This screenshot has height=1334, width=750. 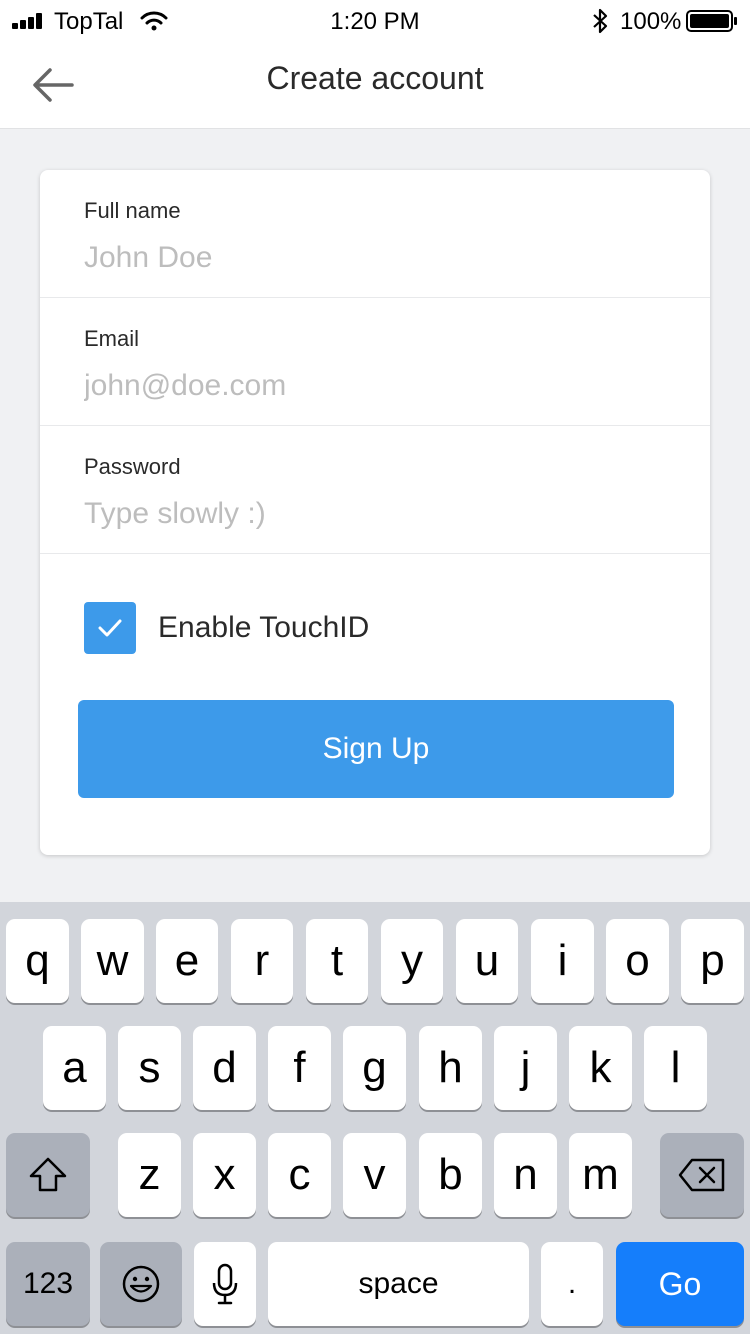 I want to click on key-d: d, so click(x=224, y=1068).